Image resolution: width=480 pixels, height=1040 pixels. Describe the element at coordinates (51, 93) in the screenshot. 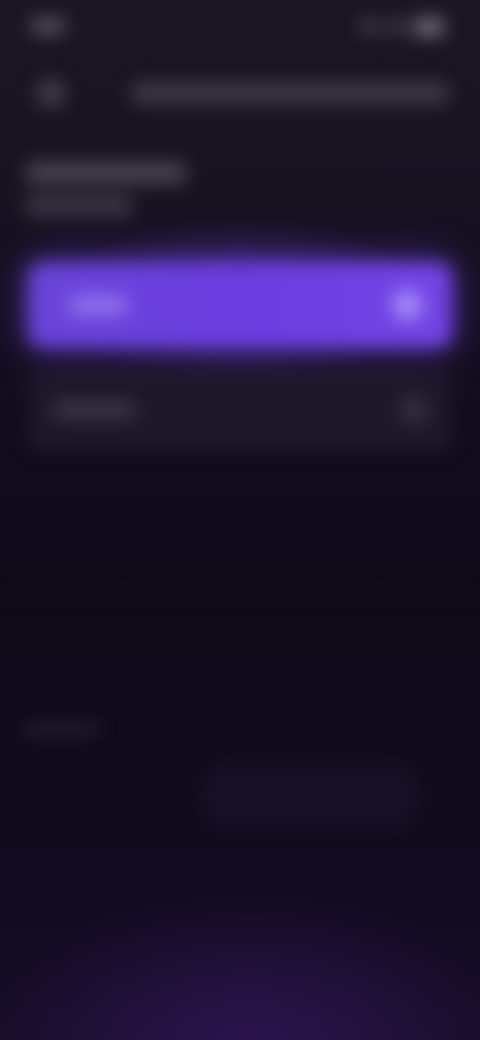

I see `back-icon` at that location.